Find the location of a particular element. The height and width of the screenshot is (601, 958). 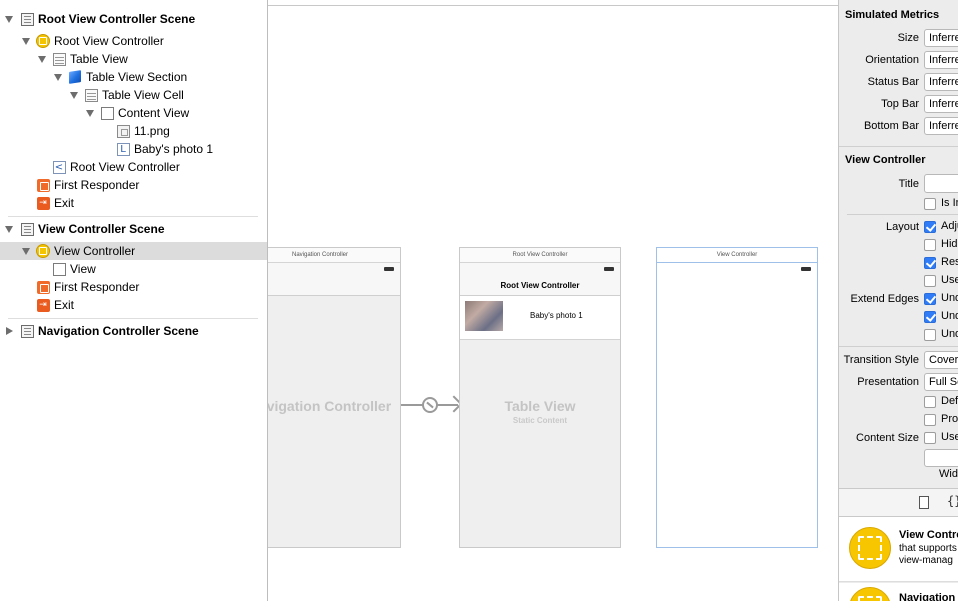

outline-row-first-responder: First Responder is located at coordinates (133, 185).